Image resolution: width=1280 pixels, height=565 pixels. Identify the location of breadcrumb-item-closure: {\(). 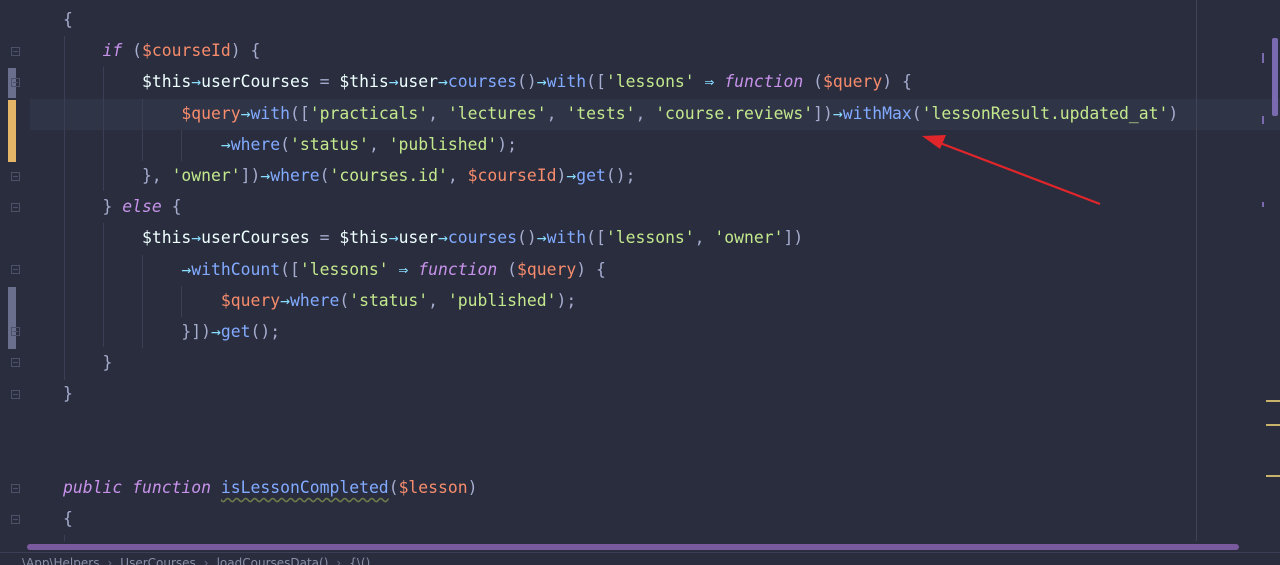
(359, 560).